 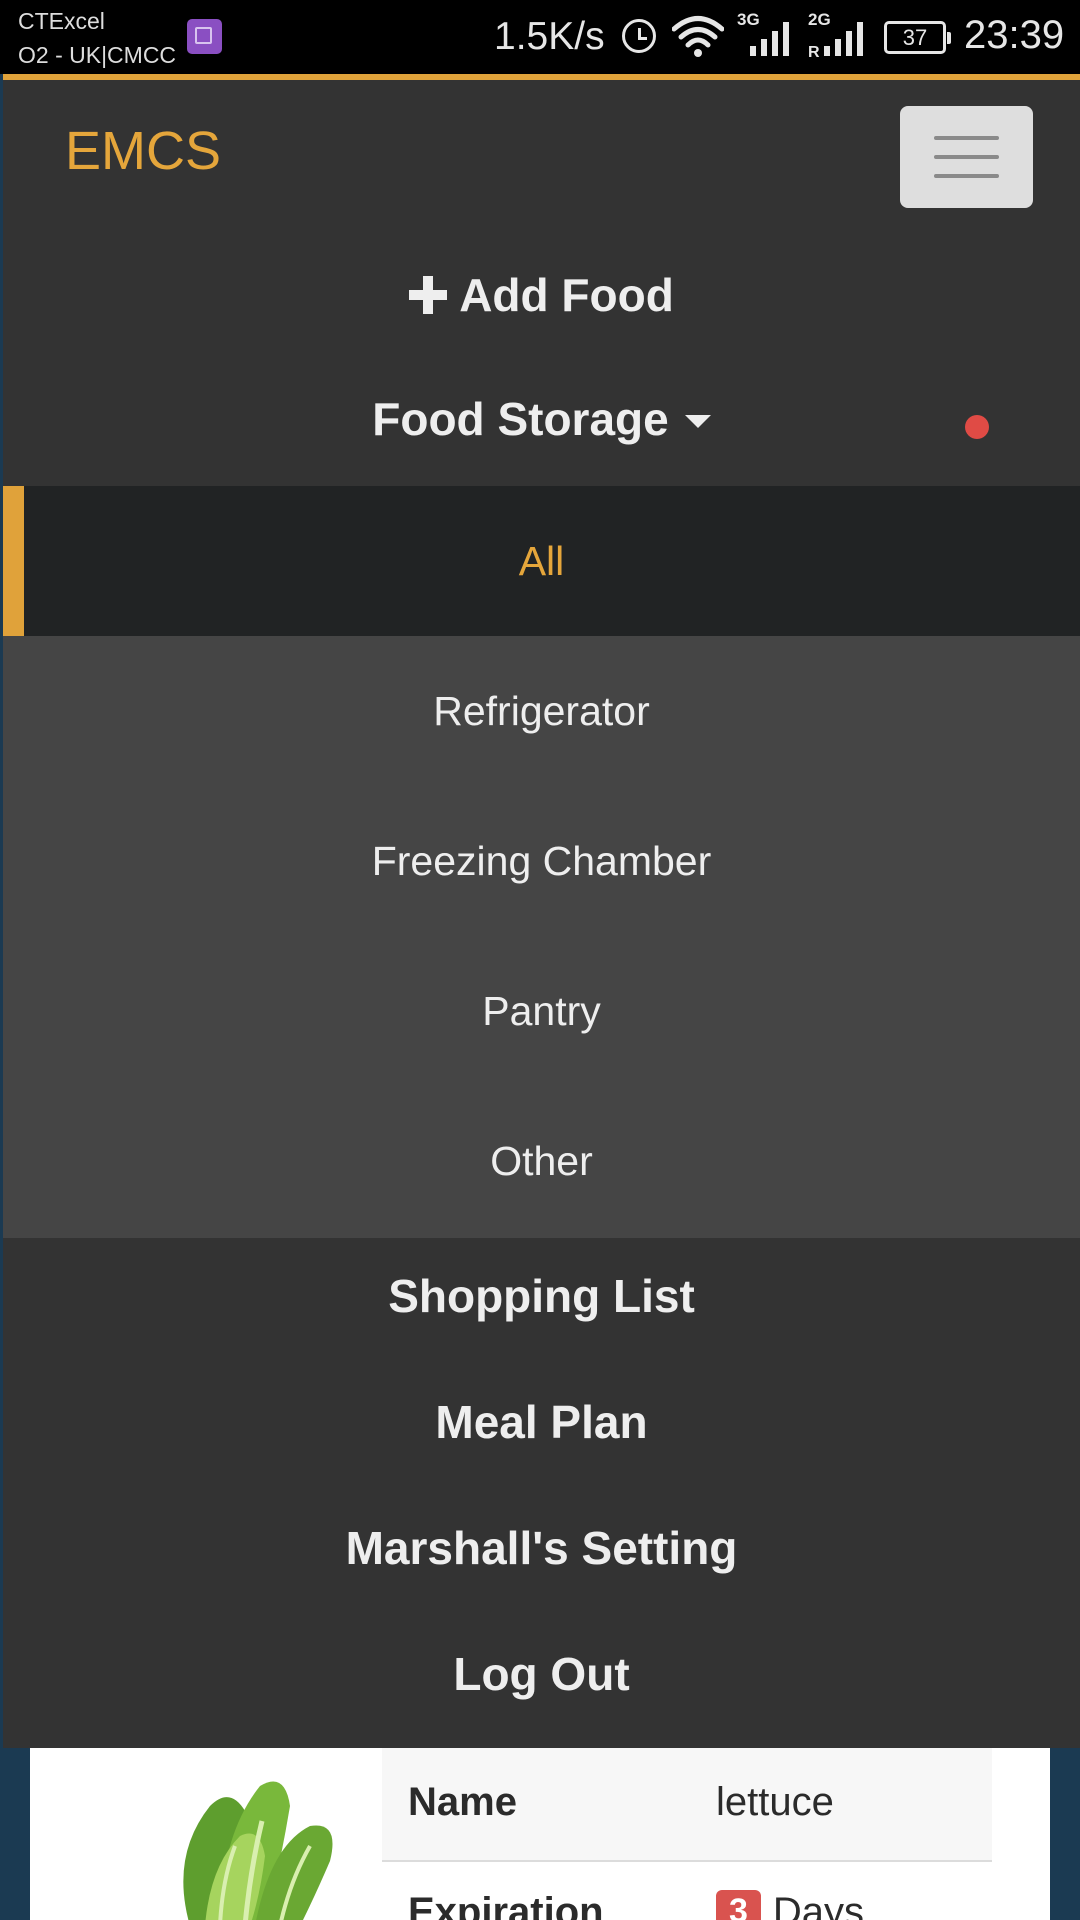 I want to click on alarm-icon, so click(x=639, y=36).